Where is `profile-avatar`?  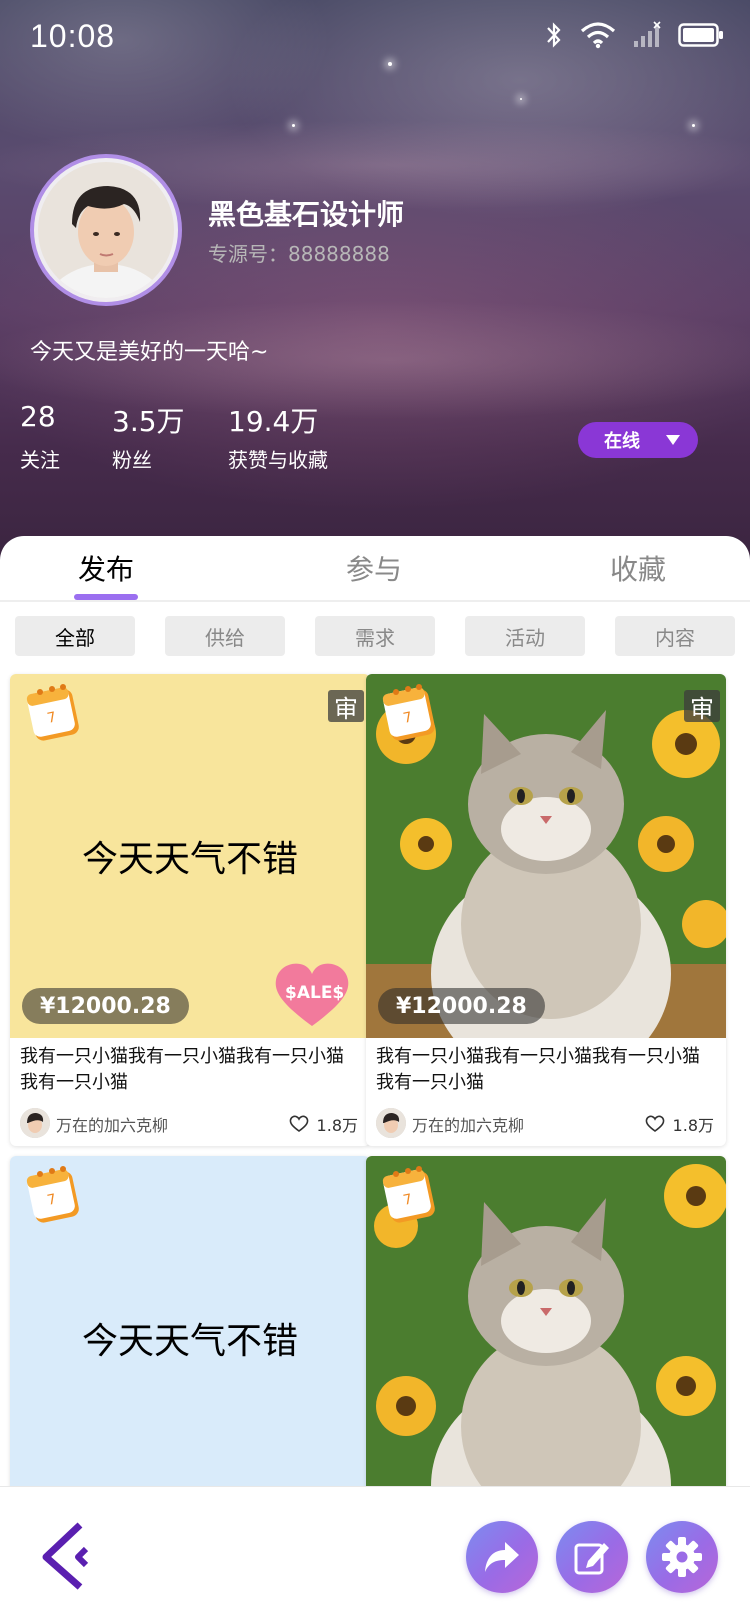
profile-avatar is located at coordinates (106, 230).